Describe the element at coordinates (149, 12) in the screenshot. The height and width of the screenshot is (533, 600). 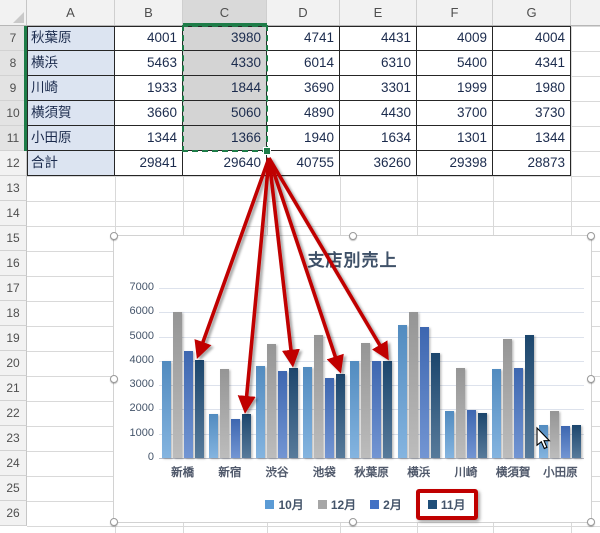
I see `column-header-B: B` at that location.